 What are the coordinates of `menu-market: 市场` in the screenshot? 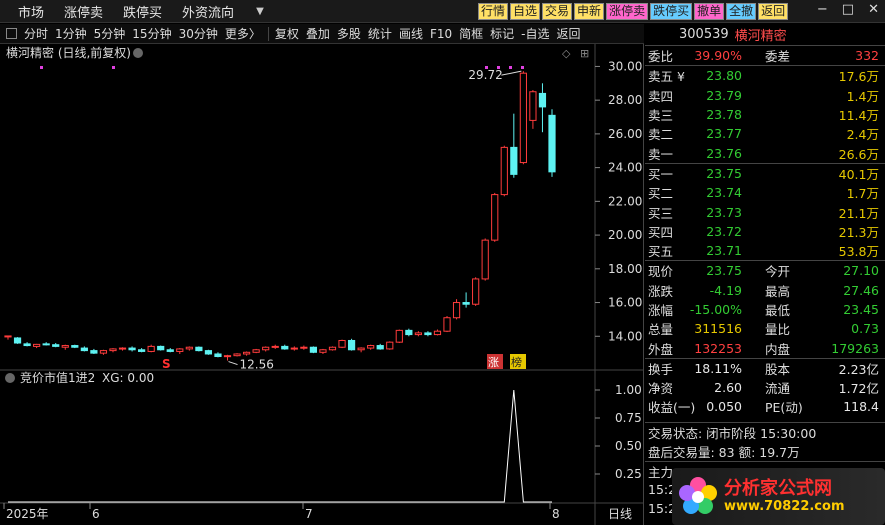 It's located at (31, 11).